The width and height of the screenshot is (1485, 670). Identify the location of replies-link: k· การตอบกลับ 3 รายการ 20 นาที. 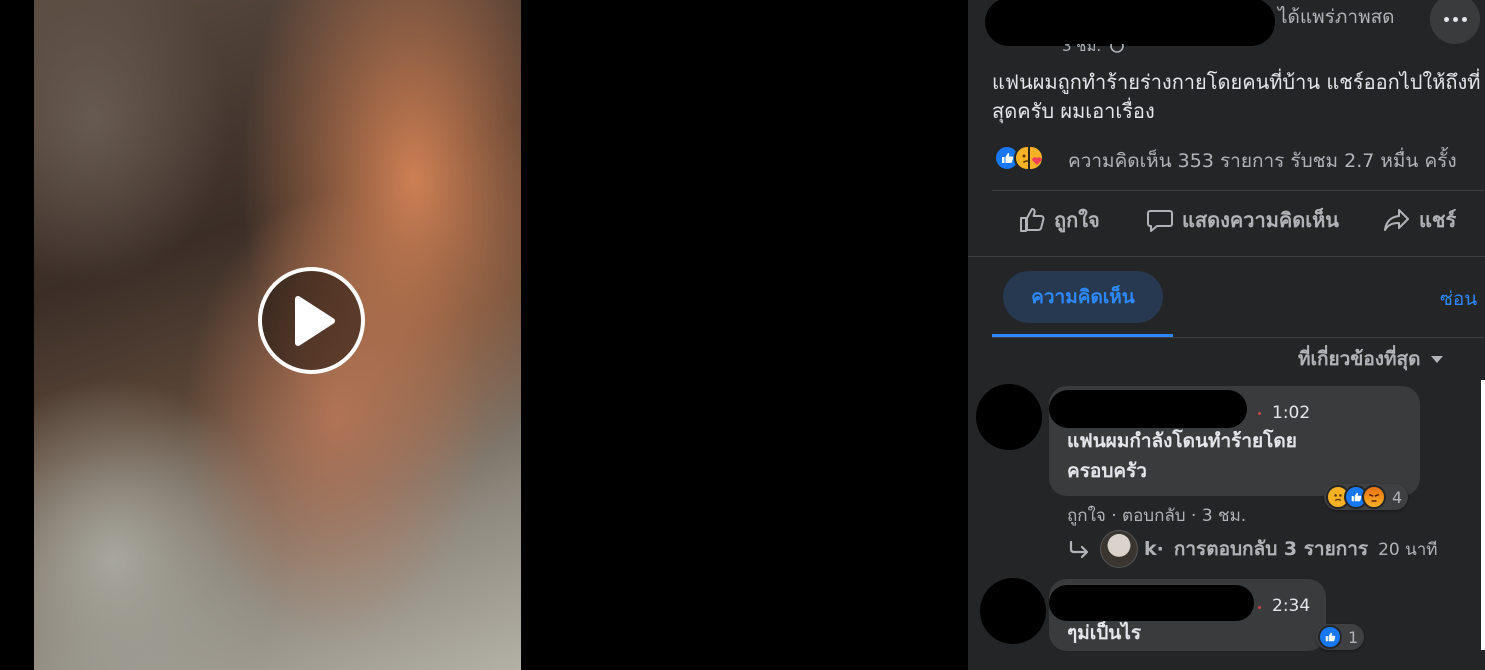
(1253, 549).